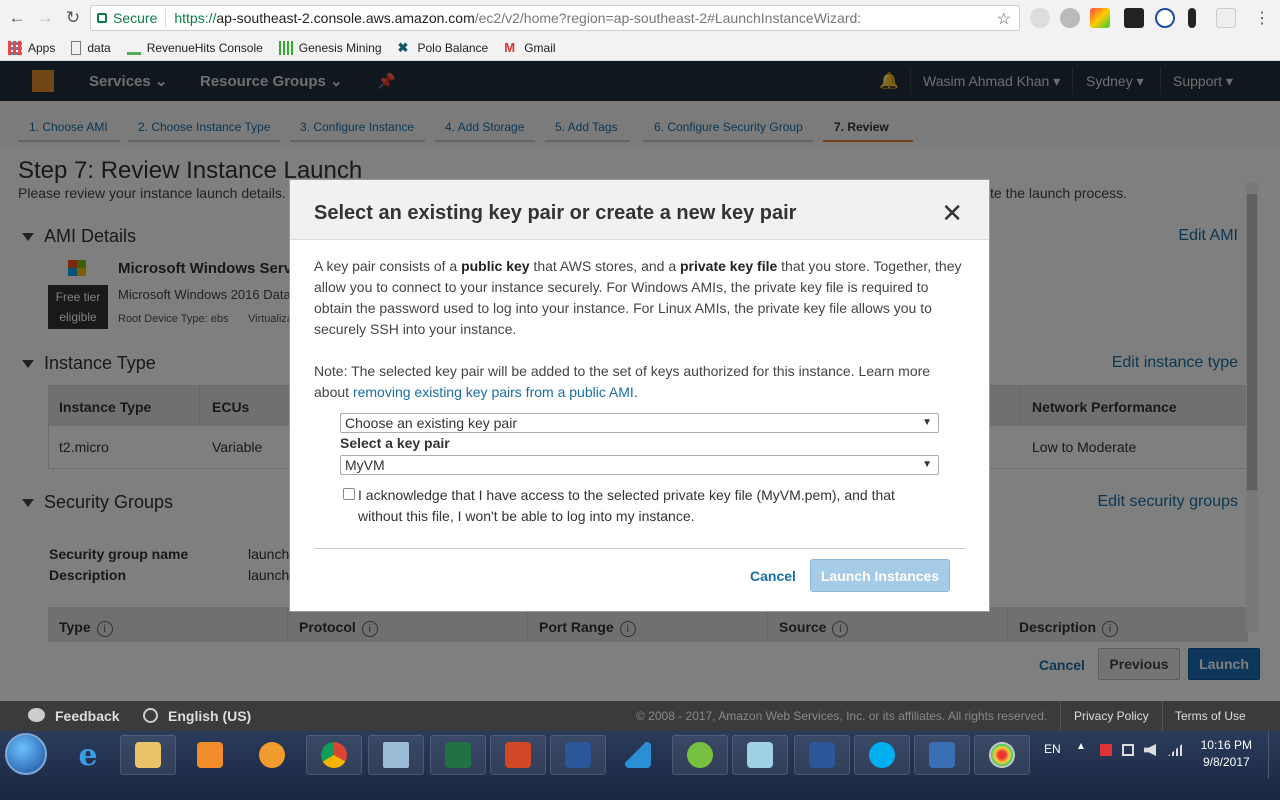 This screenshot has width=1280, height=800. Describe the element at coordinates (31, 48) in the screenshot. I see `bookmark-apps: Apps` at that location.